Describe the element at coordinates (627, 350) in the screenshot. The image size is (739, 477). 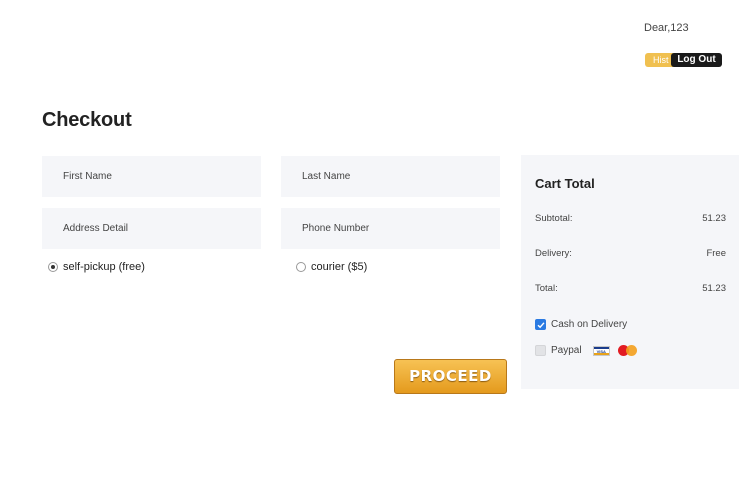
I see `mastercard-icon` at that location.